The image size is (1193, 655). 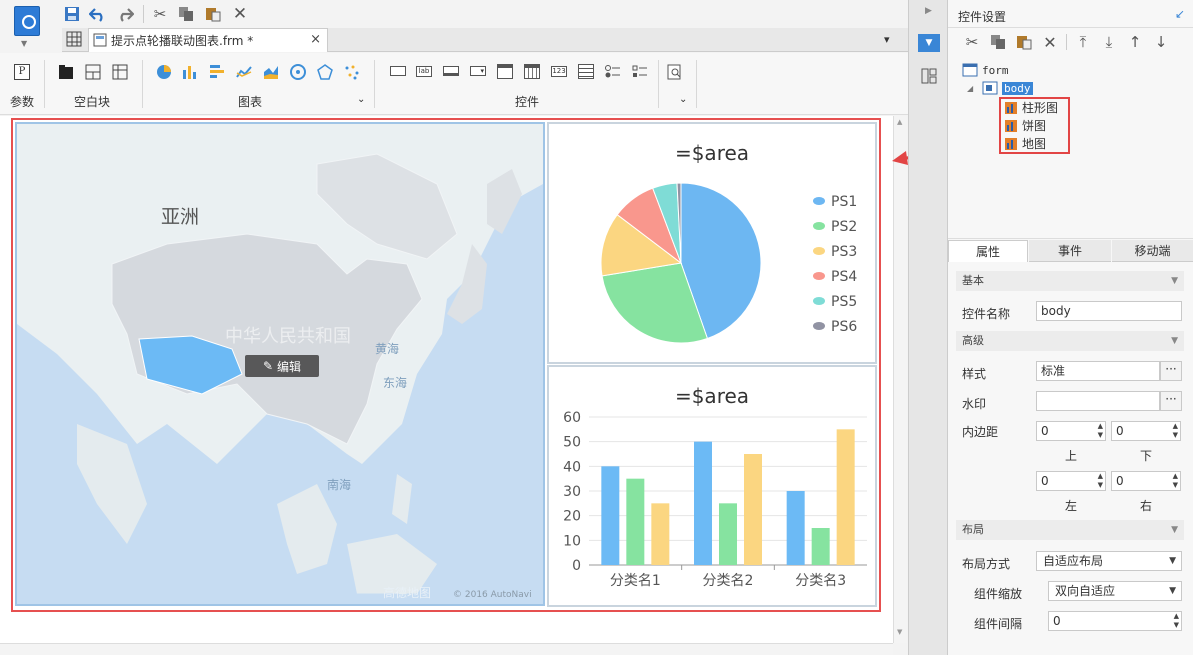 What do you see at coordinates (972, 42) in the screenshot?
I see `tree-cut-icon: ✂` at bounding box center [972, 42].